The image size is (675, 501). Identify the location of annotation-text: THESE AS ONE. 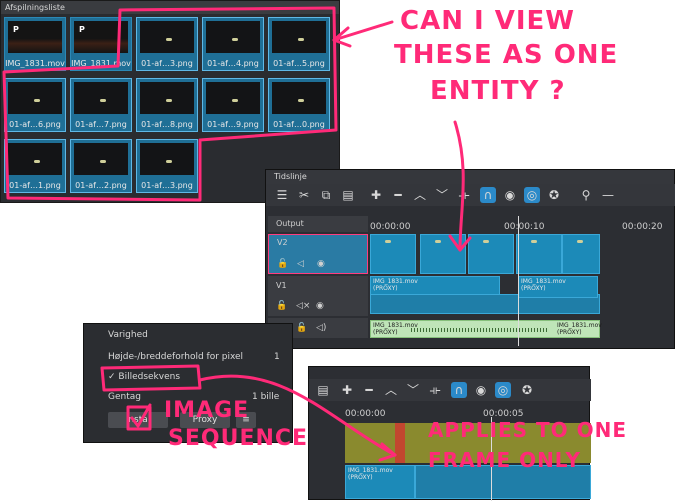
(506, 55).